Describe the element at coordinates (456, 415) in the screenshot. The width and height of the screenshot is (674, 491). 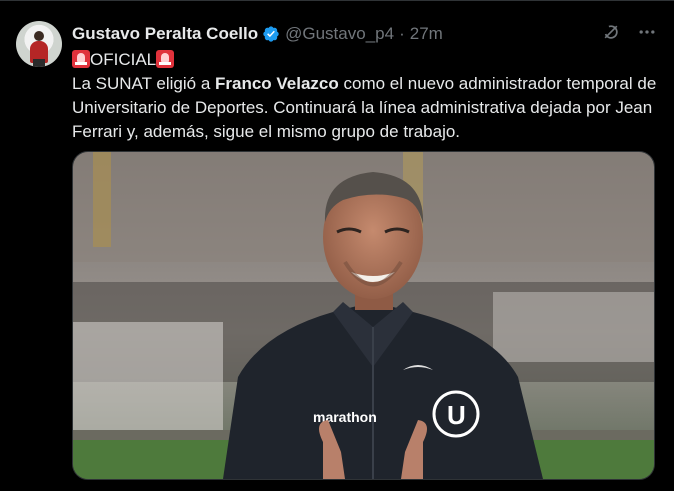
I see `crest-letter: U` at that location.